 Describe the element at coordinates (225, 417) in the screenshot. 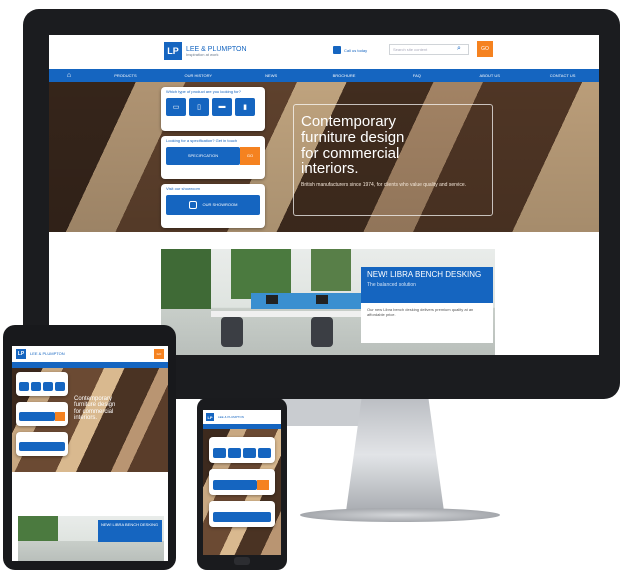

I see `phone-brand-logo: LP LEE & PLUMPTON` at that location.